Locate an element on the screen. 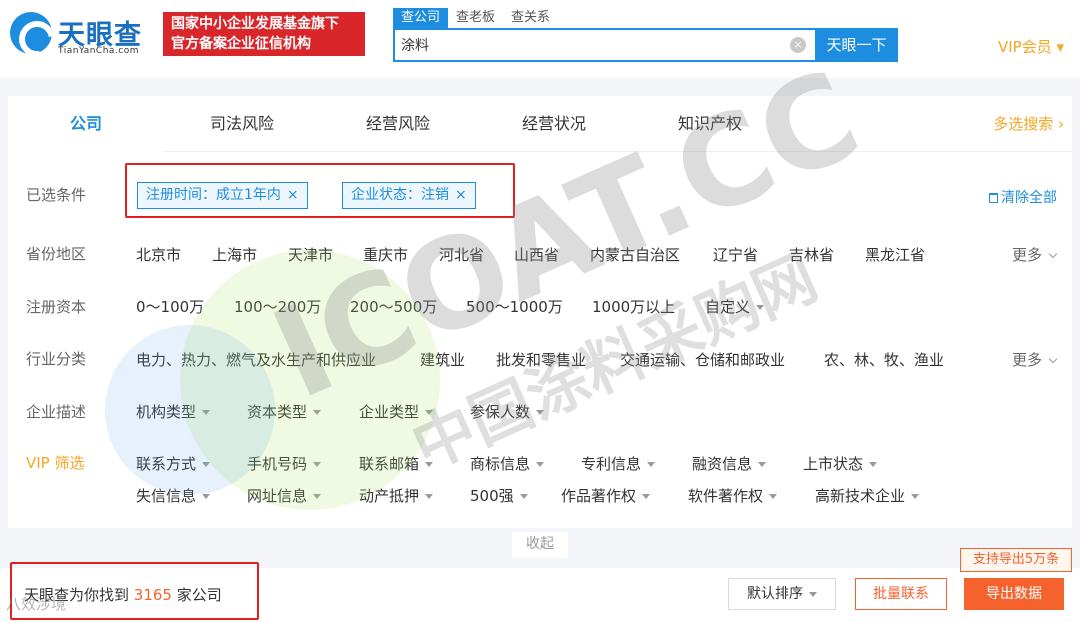 The height and width of the screenshot is (622, 1080). tab-intellectual-property: 知识产权 is located at coordinates (710, 124).